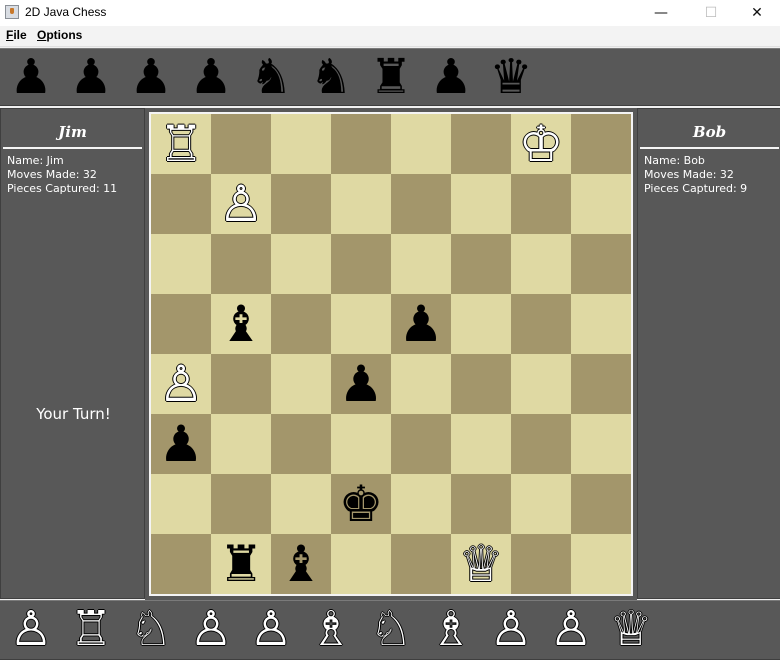 The width and height of the screenshot is (780, 660). I want to click on black-rook-icon: ♜, so click(241, 564).